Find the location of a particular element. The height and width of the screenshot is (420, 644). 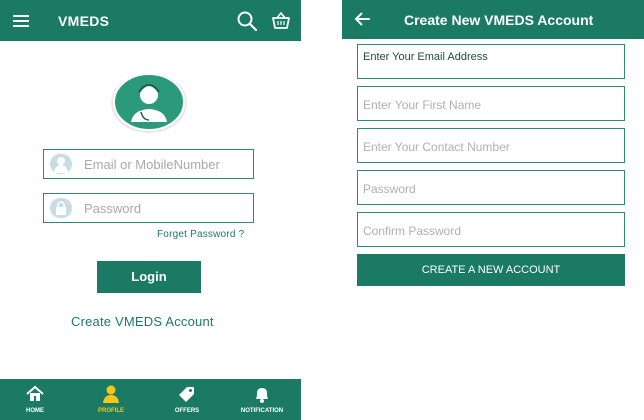

password-placeholder: Password is located at coordinates (113, 208).